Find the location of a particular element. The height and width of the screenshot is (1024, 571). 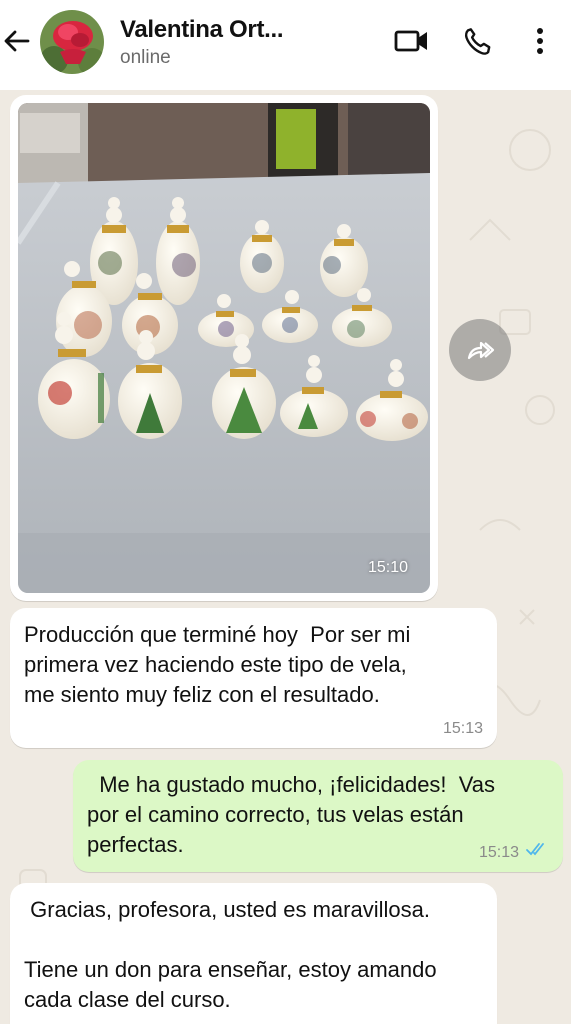

more-vertical-icon is located at coordinates (540, 43).